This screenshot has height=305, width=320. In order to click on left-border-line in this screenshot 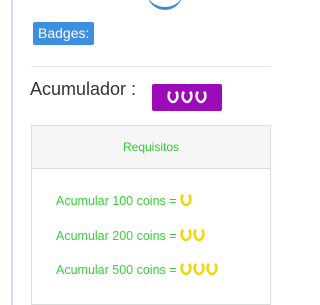, I will do `click(12, 152)`.